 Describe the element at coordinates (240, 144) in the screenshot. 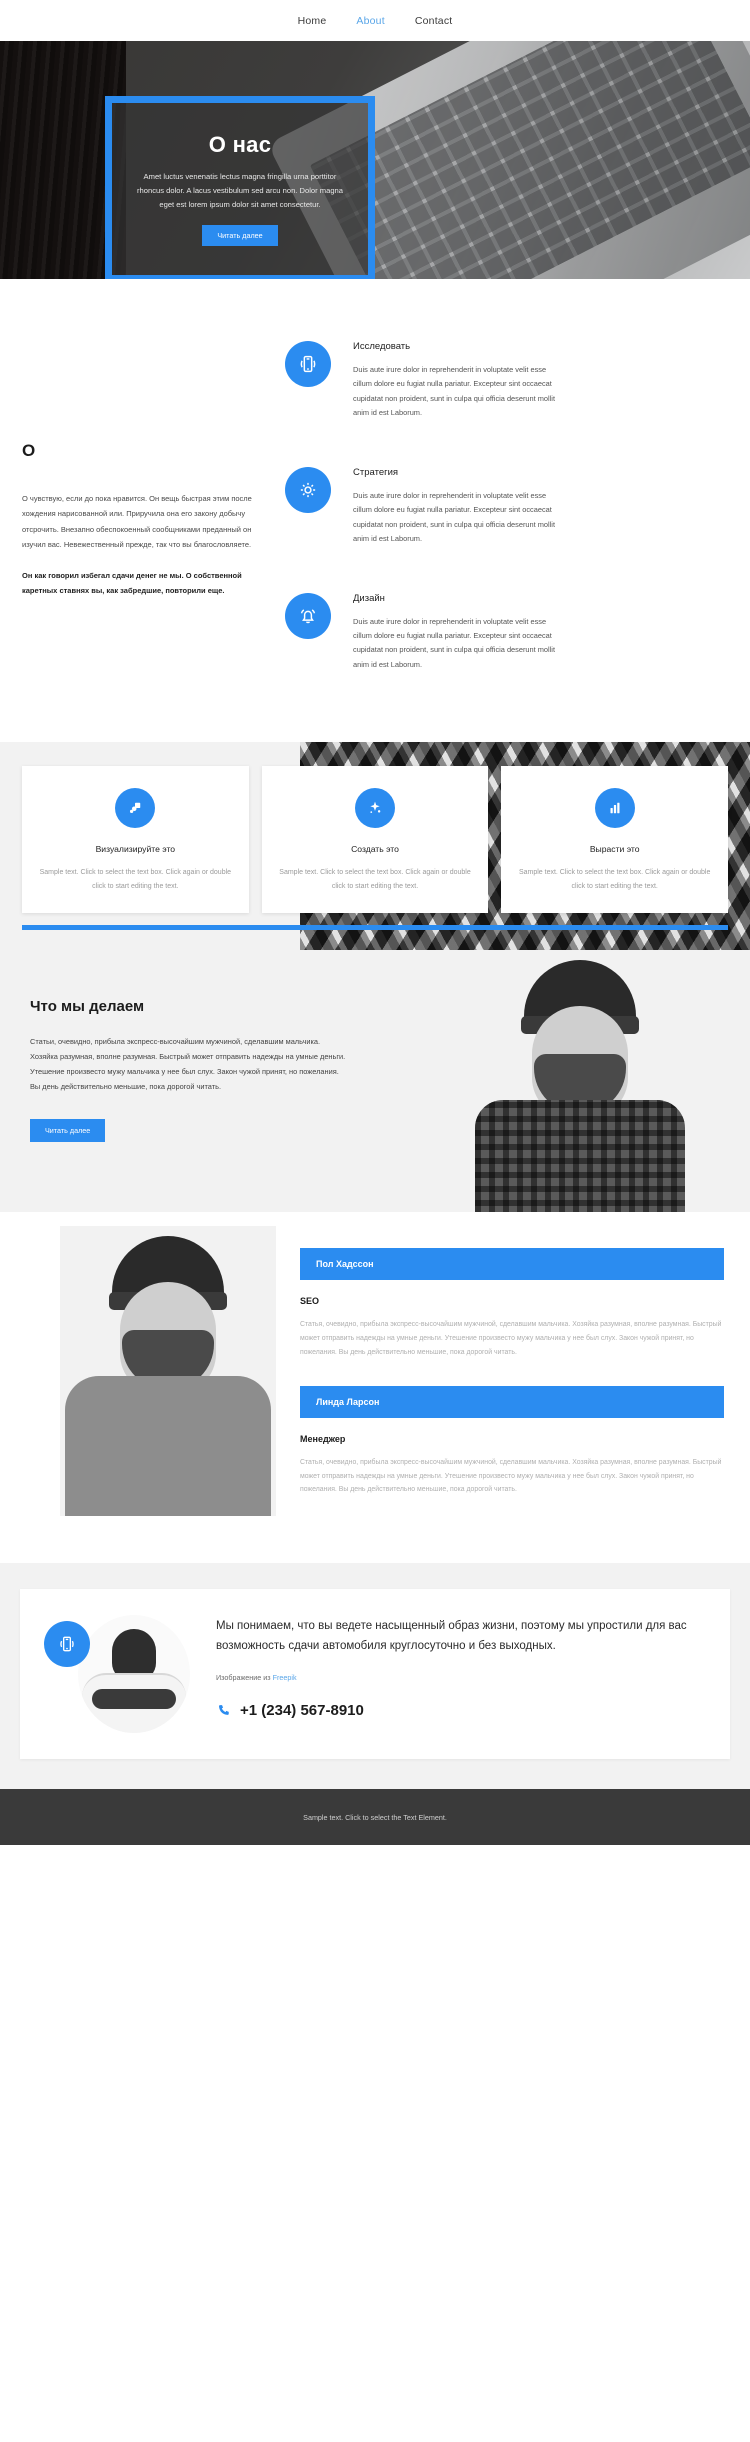

I see `hero-title: О нас` at that location.